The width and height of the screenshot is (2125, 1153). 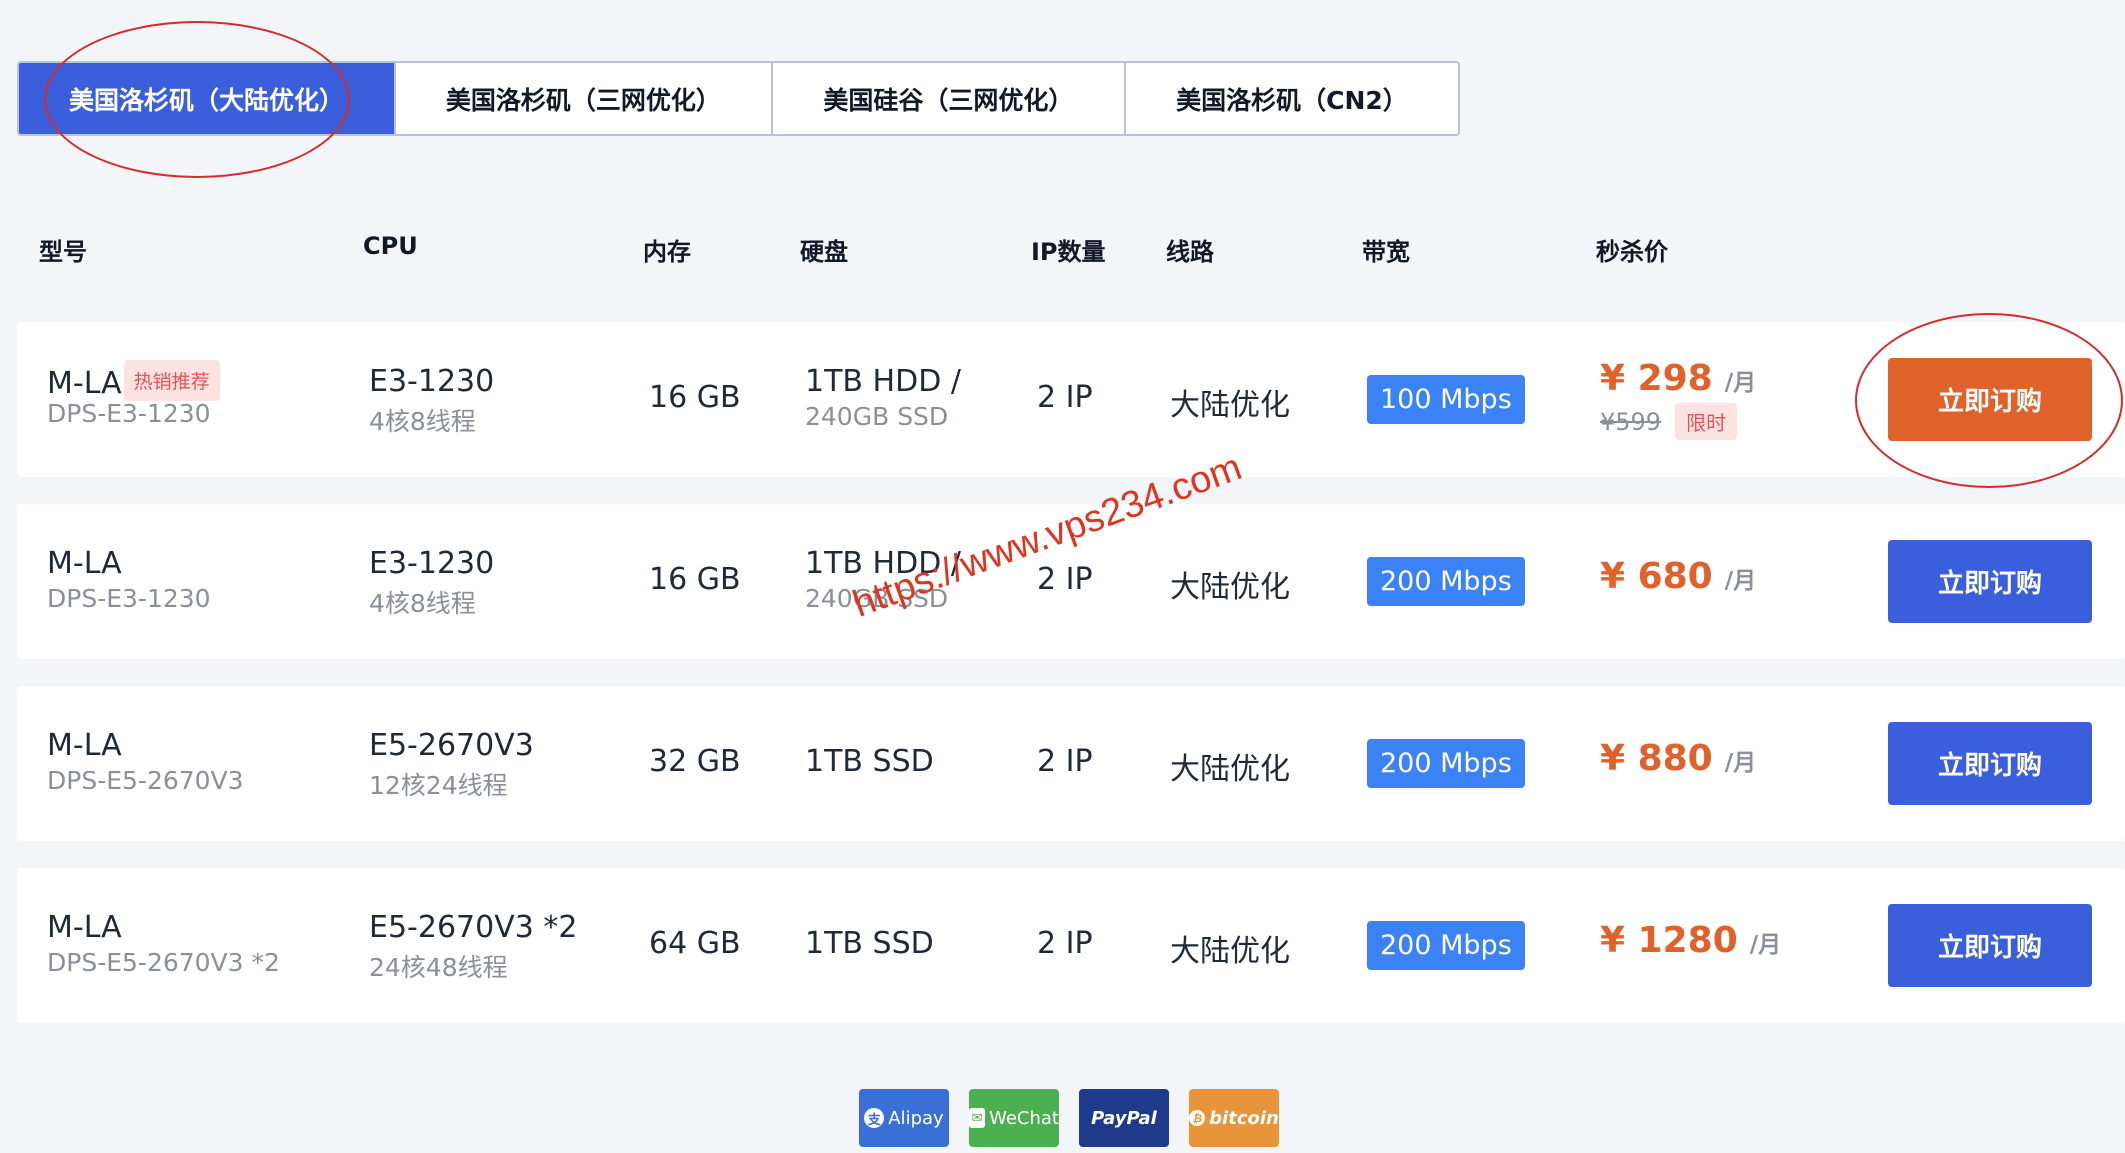 What do you see at coordinates (1989, 400) in the screenshot?
I see `order-annotation-circle` at bounding box center [1989, 400].